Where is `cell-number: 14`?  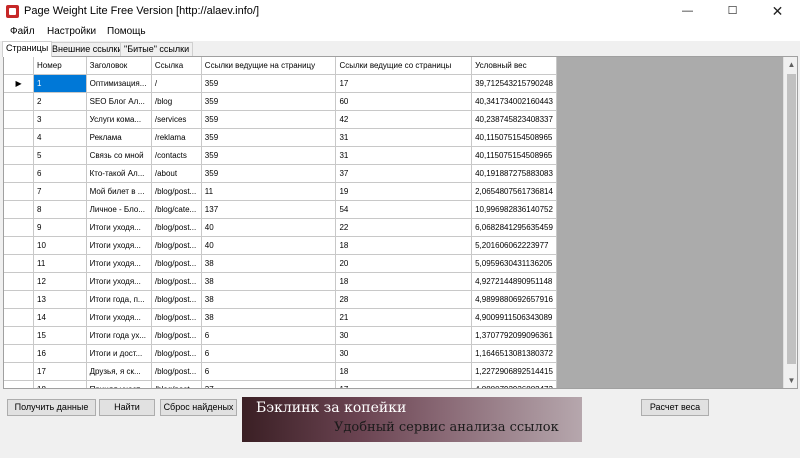 cell-number: 14 is located at coordinates (60, 317).